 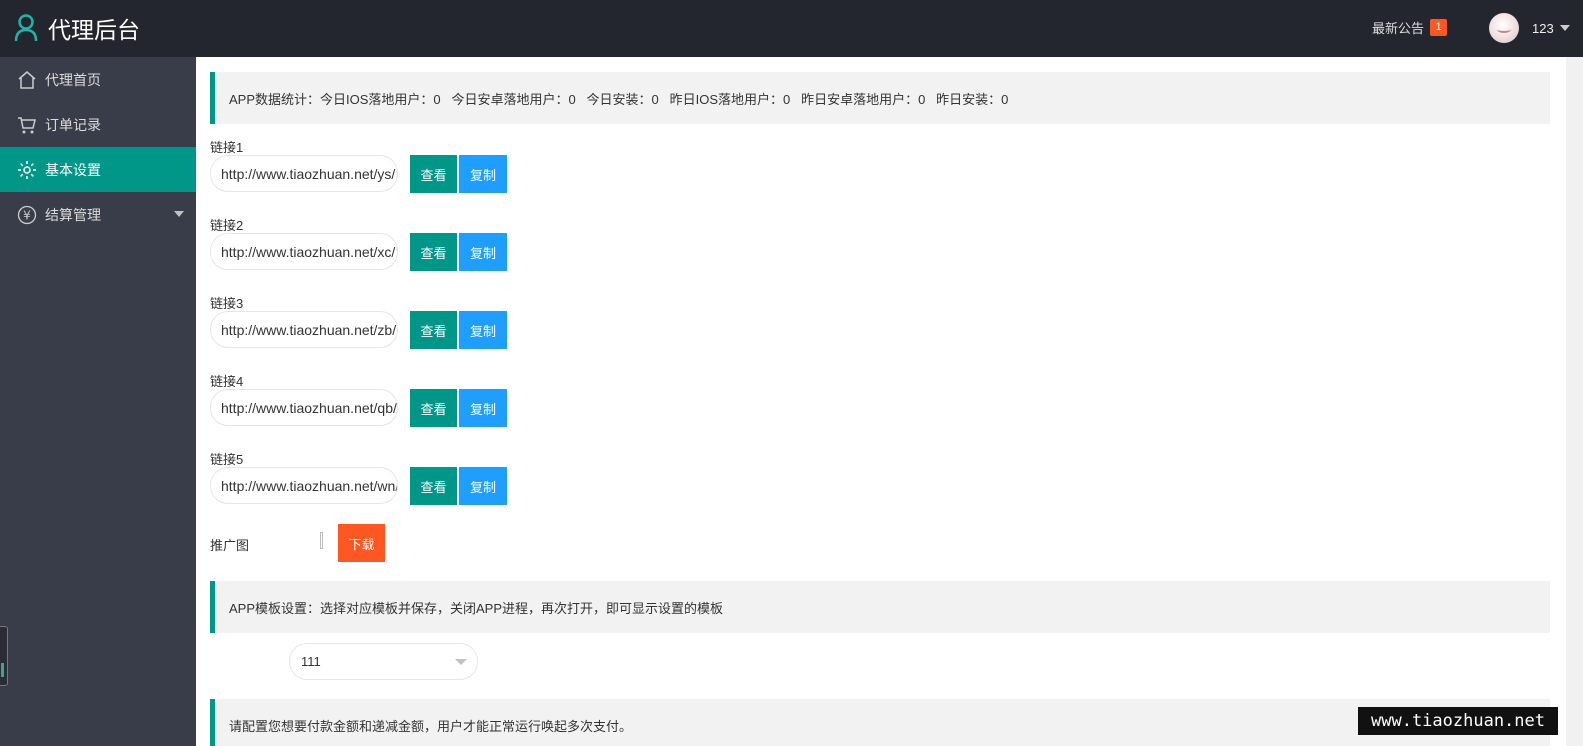 I want to click on link-label-2: 链接2, so click(x=227, y=225).